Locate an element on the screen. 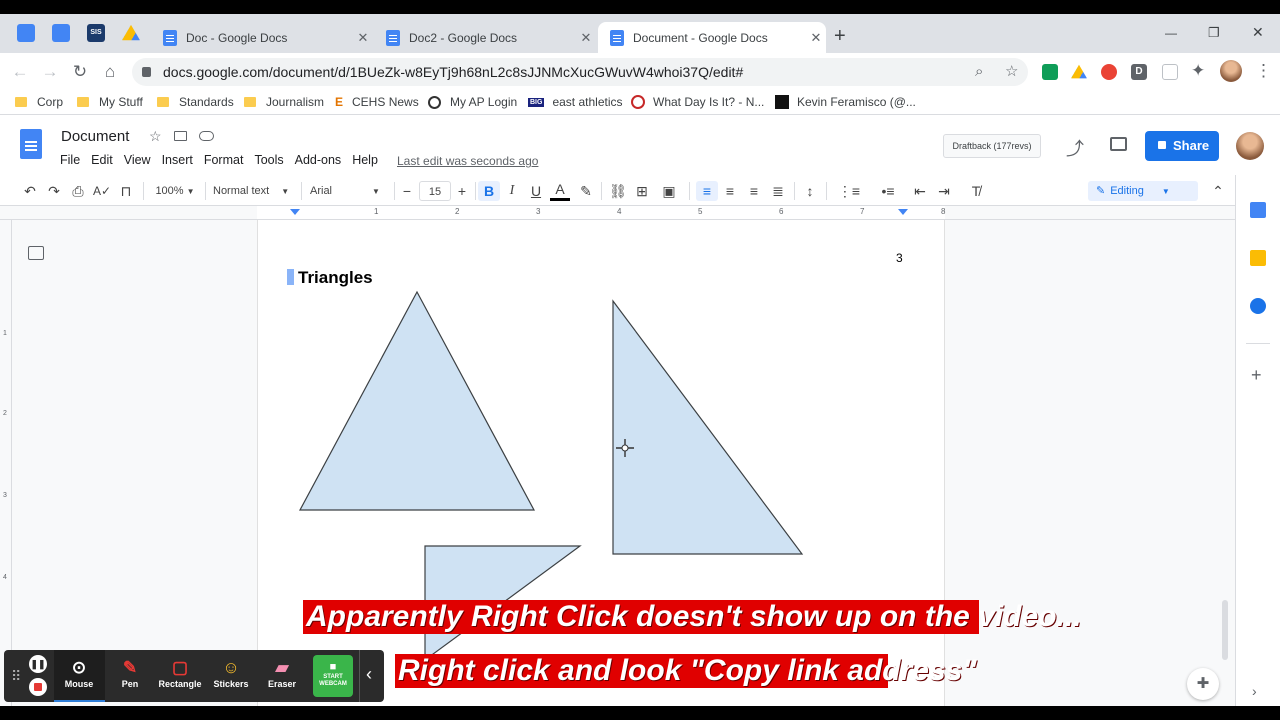  menu-format: Format is located at coordinates (224, 160).